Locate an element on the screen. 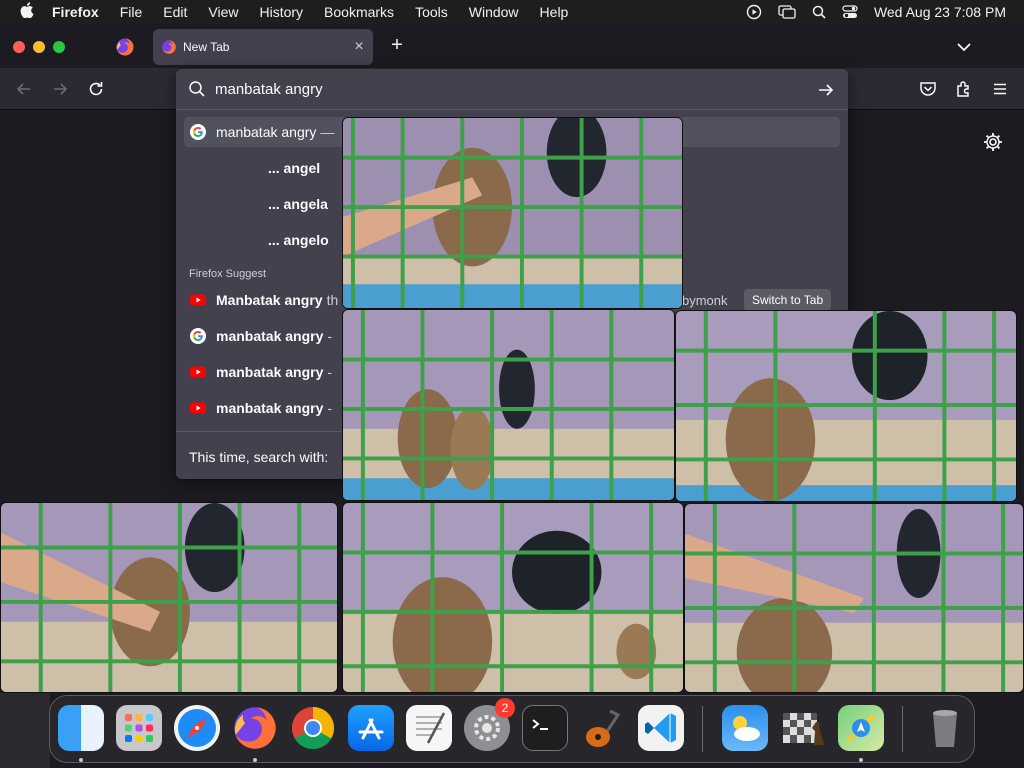 The image size is (1024, 768). launchpad-icon is located at coordinates (139, 728).